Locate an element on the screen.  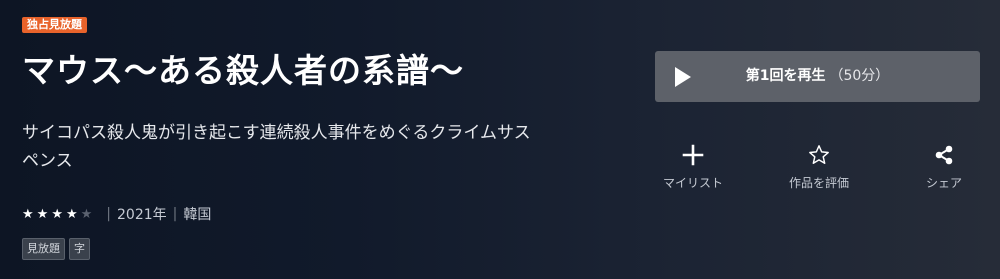
rate-label: 作品を評価 is located at coordinates (818, 183).